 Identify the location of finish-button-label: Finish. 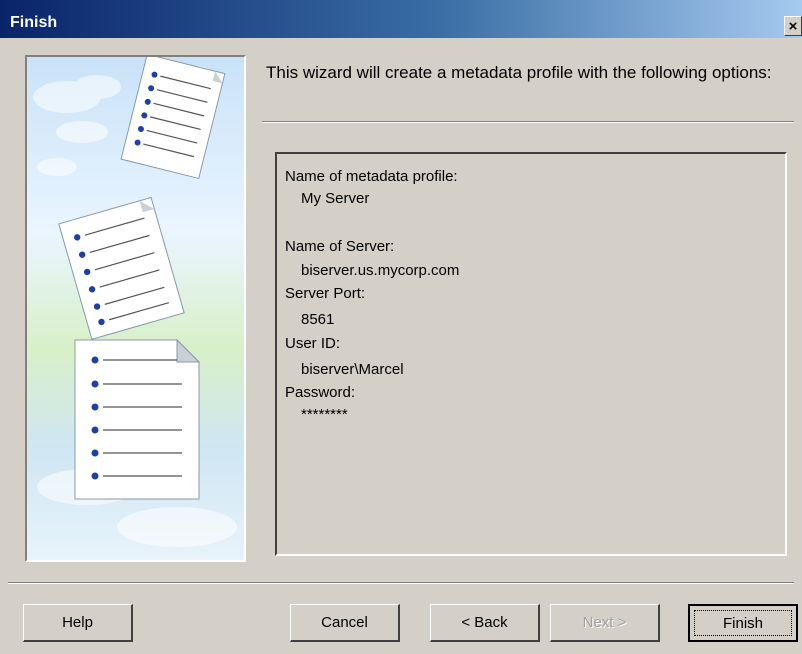
(743, 623).